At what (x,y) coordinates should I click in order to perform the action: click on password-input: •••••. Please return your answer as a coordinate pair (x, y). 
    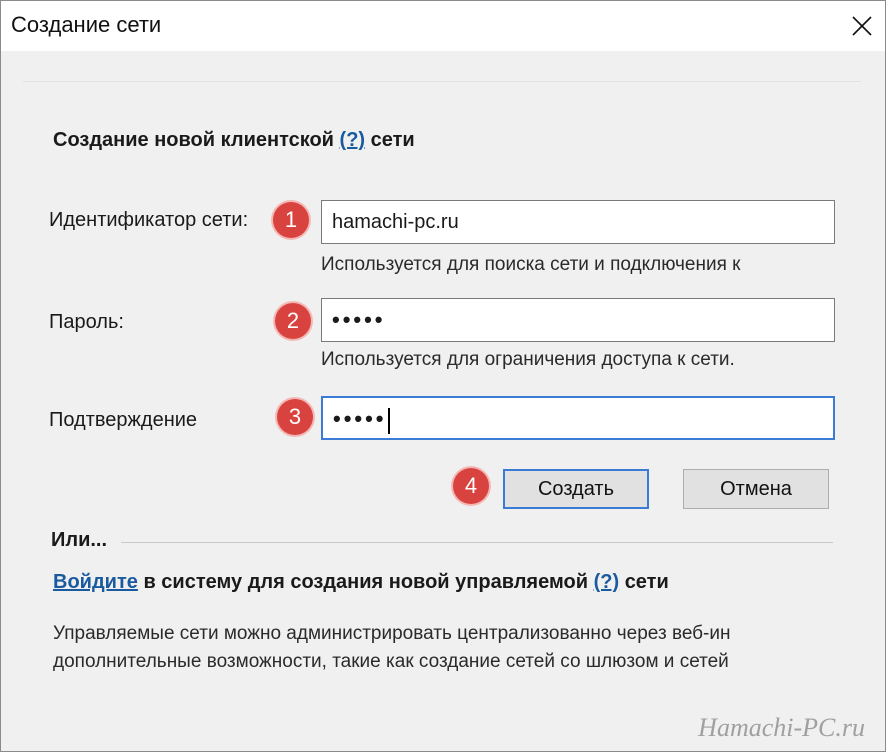
    Looking at the image, I should click on (578, 320).